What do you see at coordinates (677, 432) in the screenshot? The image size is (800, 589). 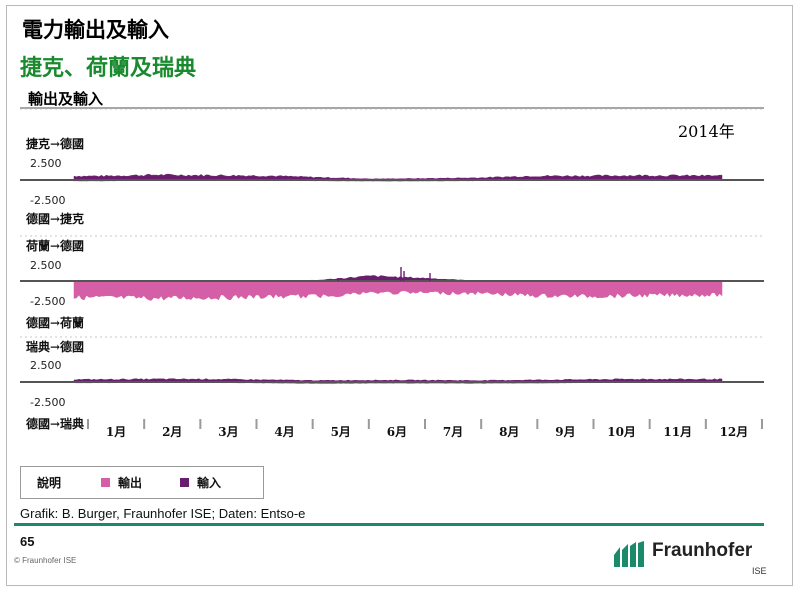 I see `month-label: 11月` at bounding box center [677, 432].